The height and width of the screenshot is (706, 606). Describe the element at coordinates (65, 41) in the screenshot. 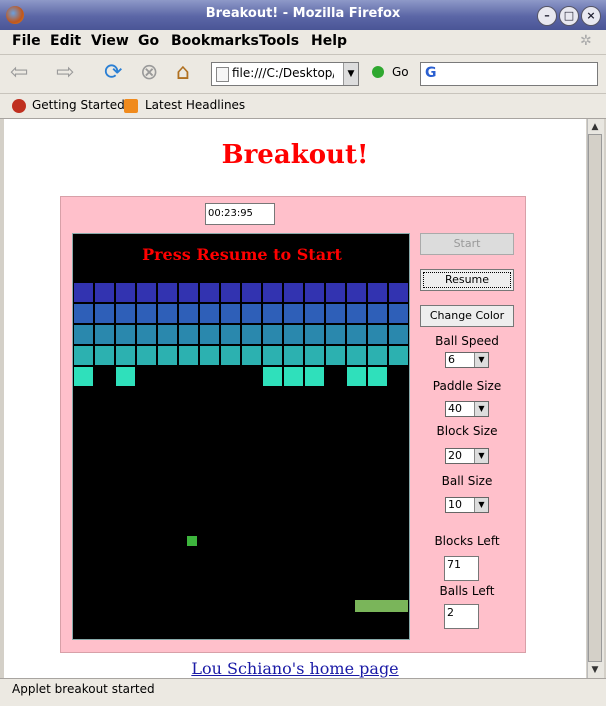

I see `menu-edit: Edit` at that location.